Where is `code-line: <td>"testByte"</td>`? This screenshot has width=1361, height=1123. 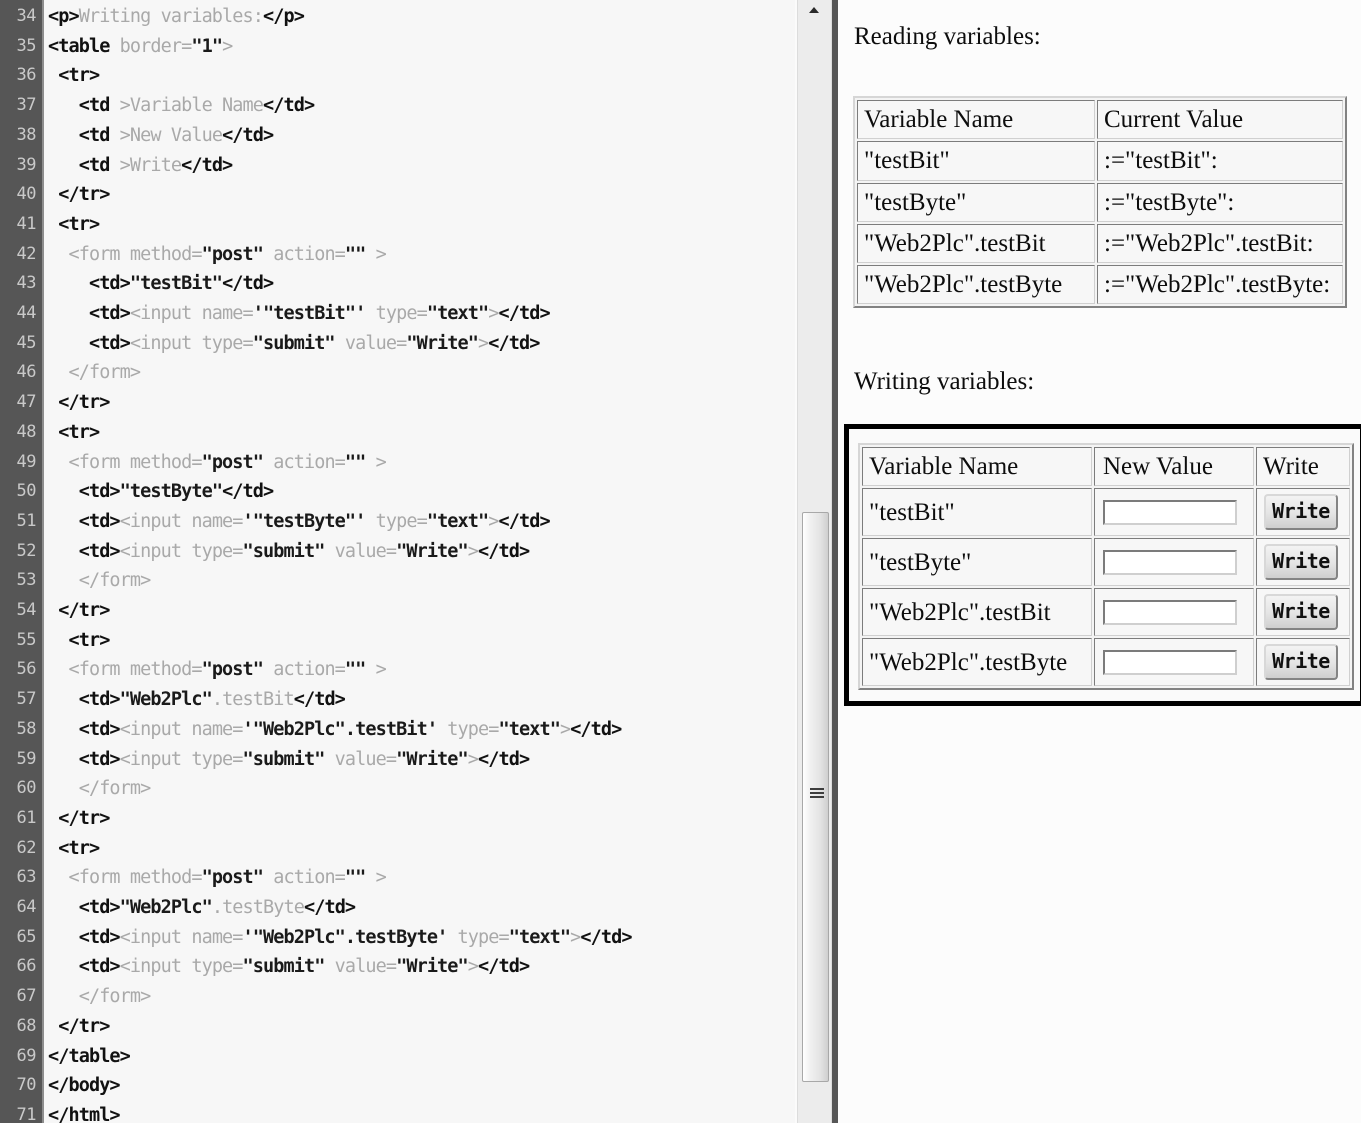
code-line: <td>"testByte"</td> is located at coordinates (161, 492).